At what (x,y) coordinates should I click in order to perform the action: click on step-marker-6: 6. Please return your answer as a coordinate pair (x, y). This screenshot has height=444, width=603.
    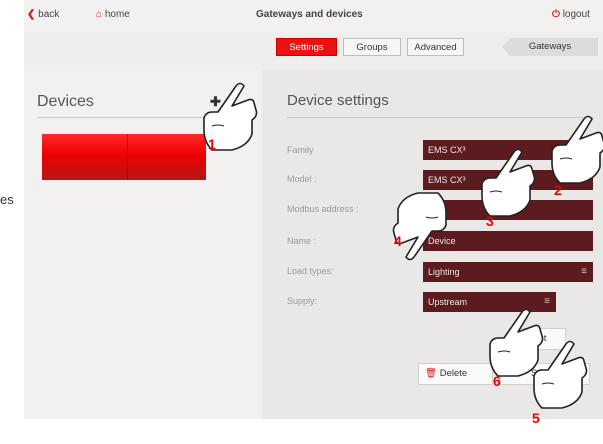
    Looking at the image, I should click on (497, 381).